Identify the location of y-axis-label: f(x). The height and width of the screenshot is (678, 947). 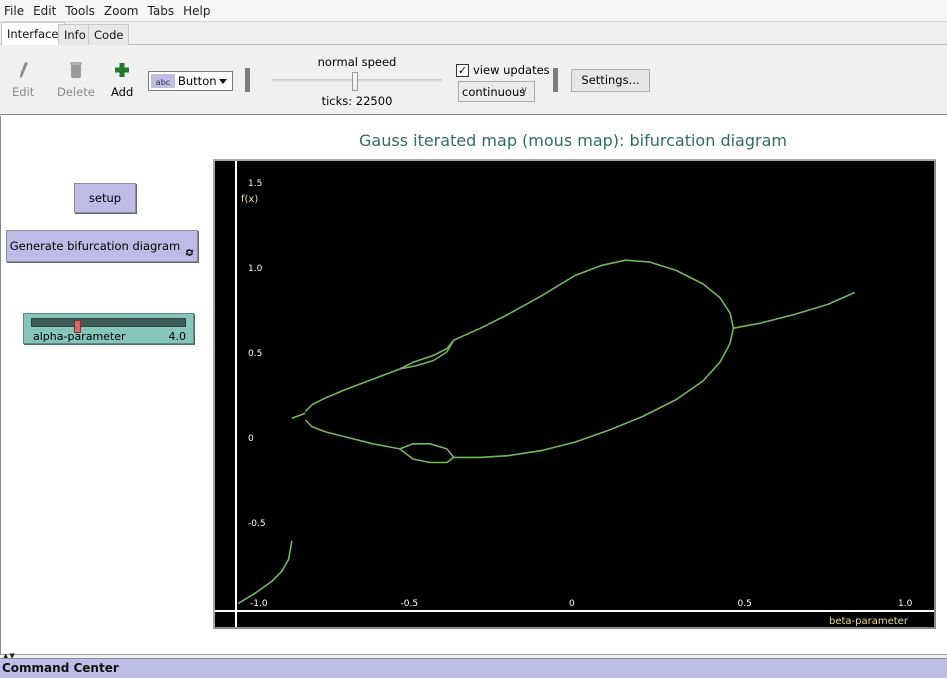
(249, 199).